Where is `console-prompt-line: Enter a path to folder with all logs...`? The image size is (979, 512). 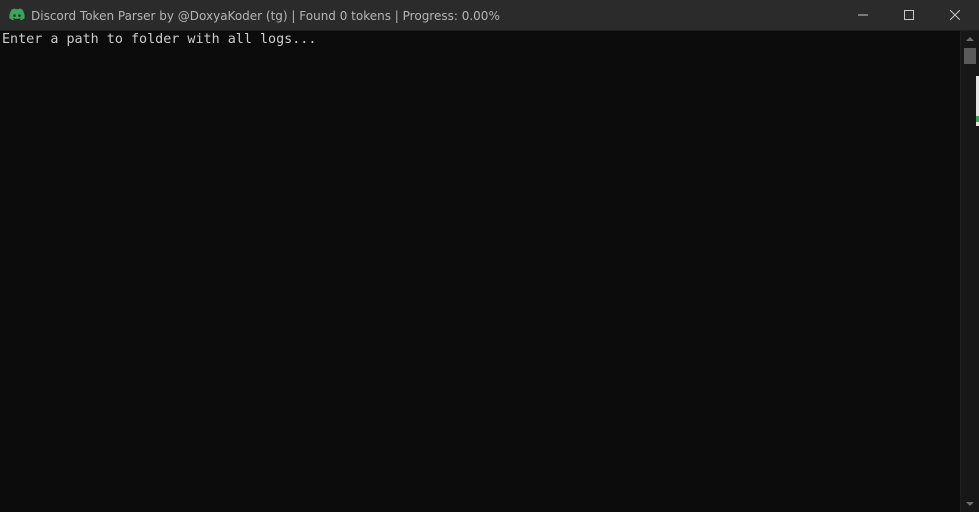 console-prompt-line: Enter a path to folder with all logs... is located at coordinates (159, 39).